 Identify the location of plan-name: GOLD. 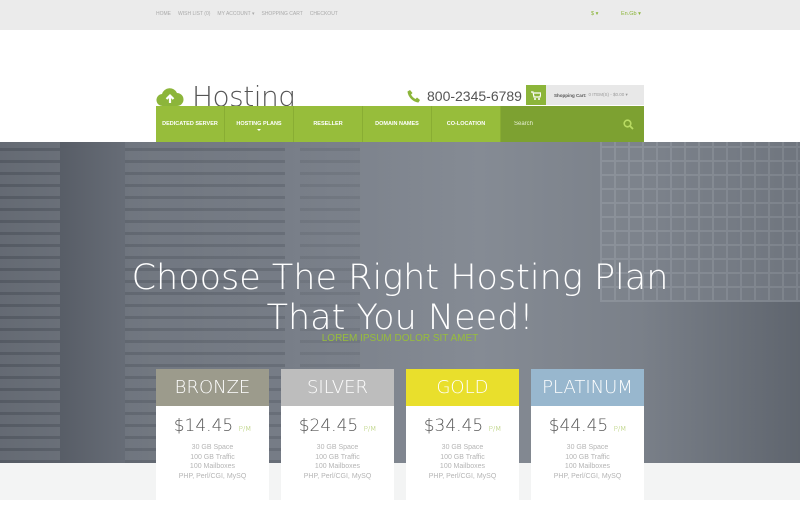
(462, 387).